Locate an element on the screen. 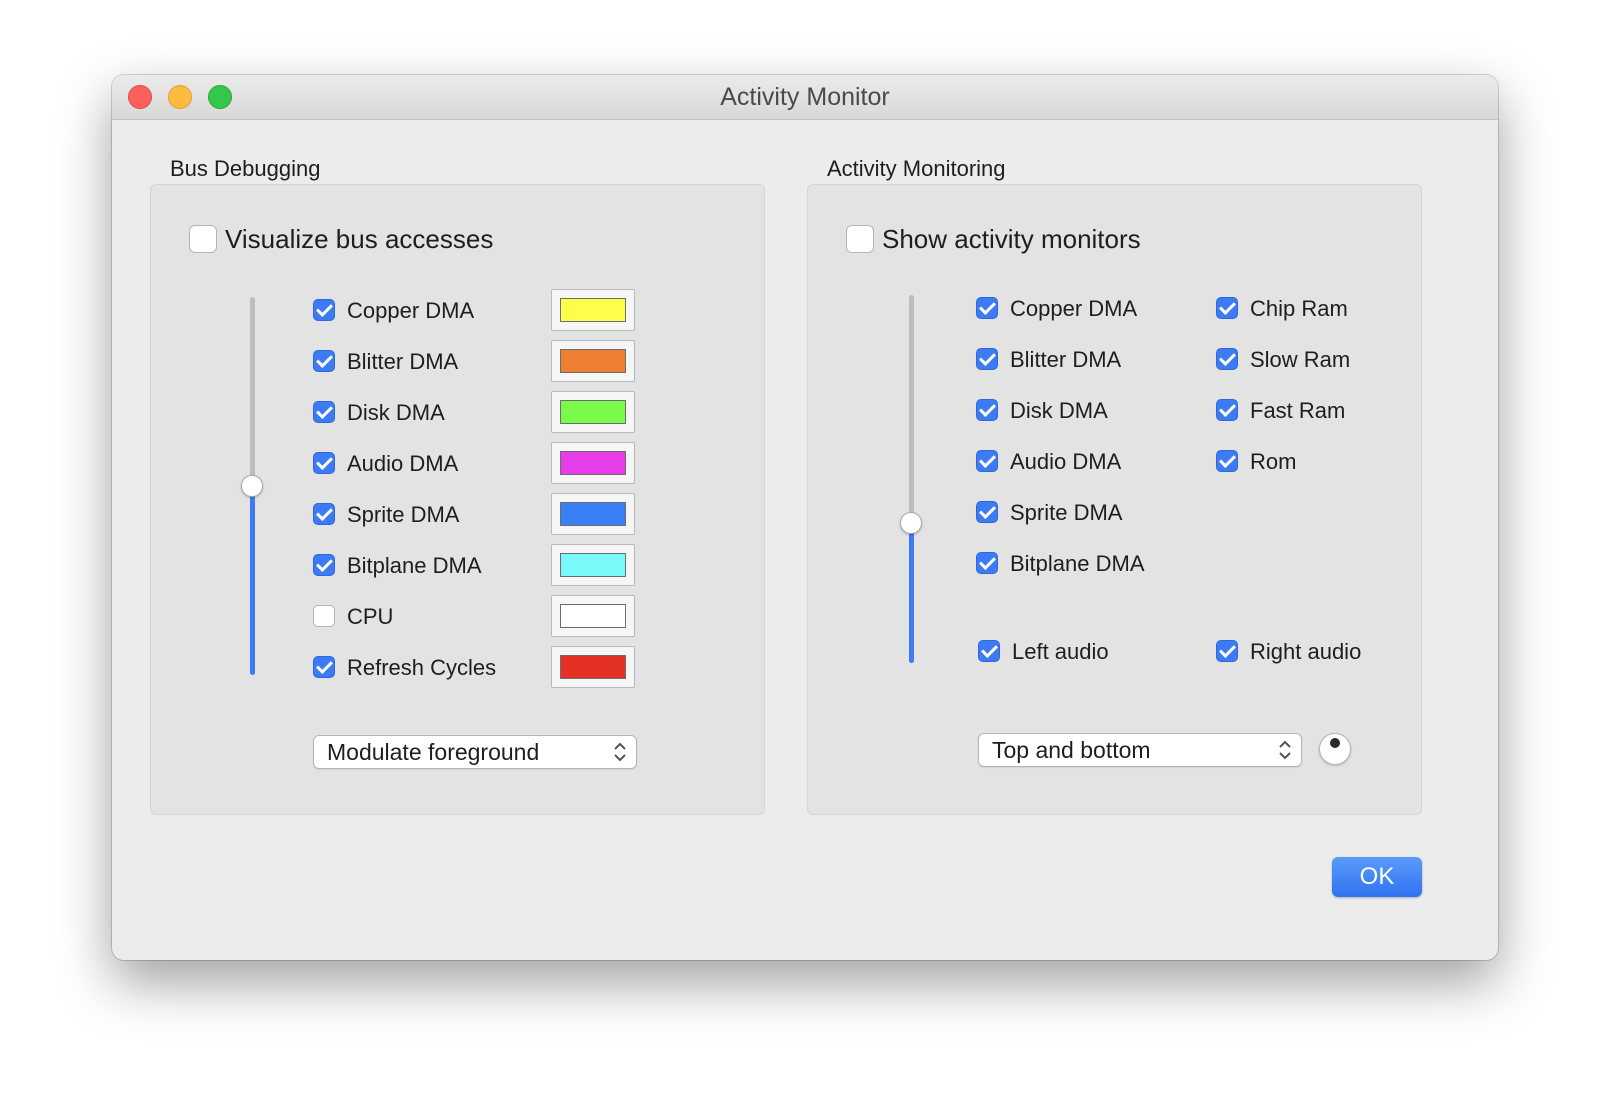 The width and height of the screenshot is (1604, 1104). layout-mode-value: Top and bottom is located at coordinates (1071, 750).